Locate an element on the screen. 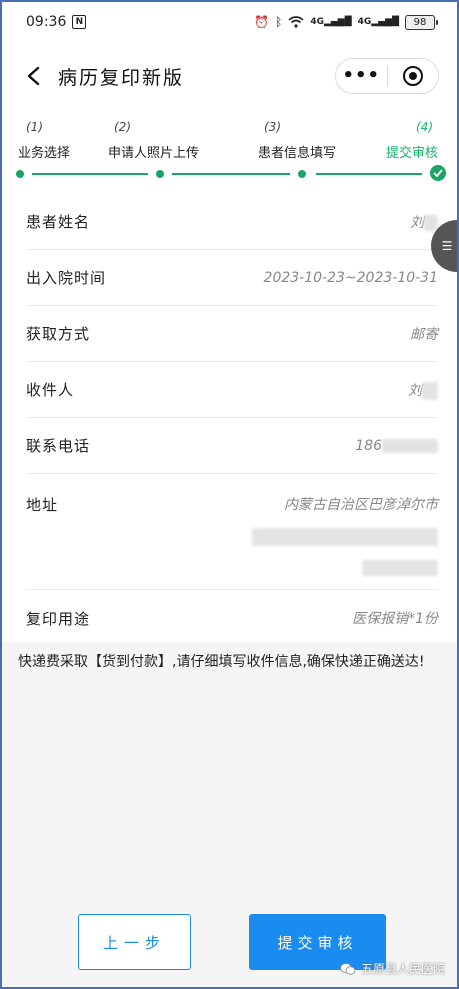 The image size is (459, 989). phone-value: 186 is located at coordinates (396, 446).